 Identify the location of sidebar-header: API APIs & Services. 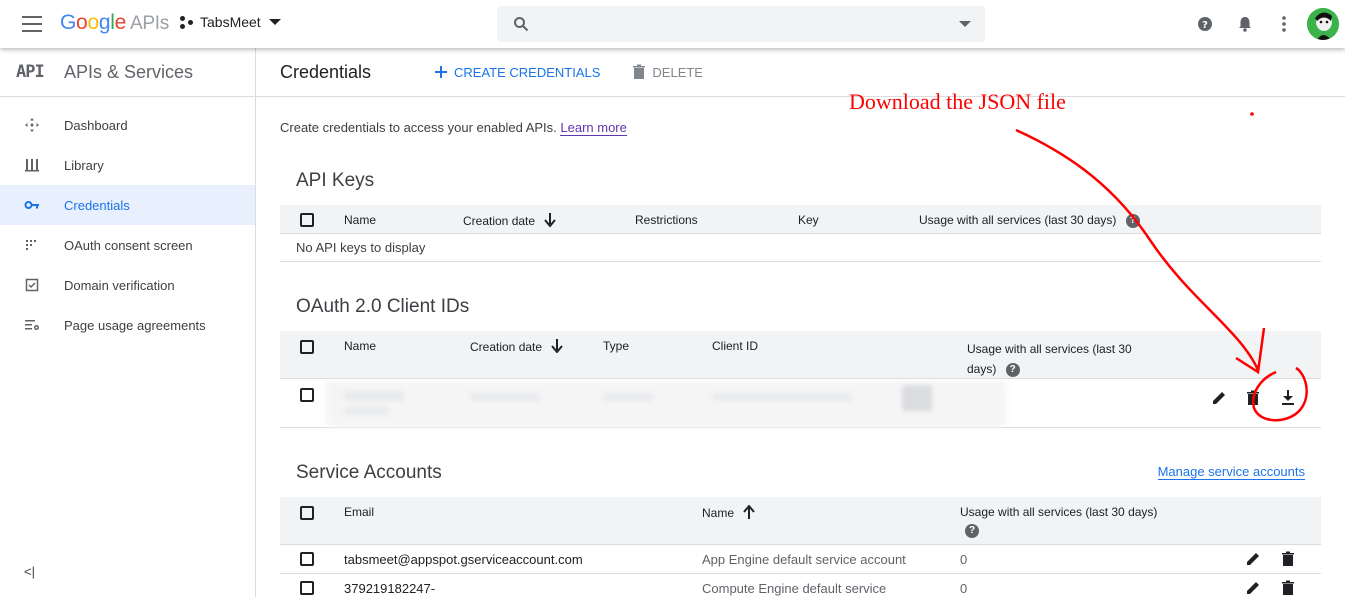
(127, 72).